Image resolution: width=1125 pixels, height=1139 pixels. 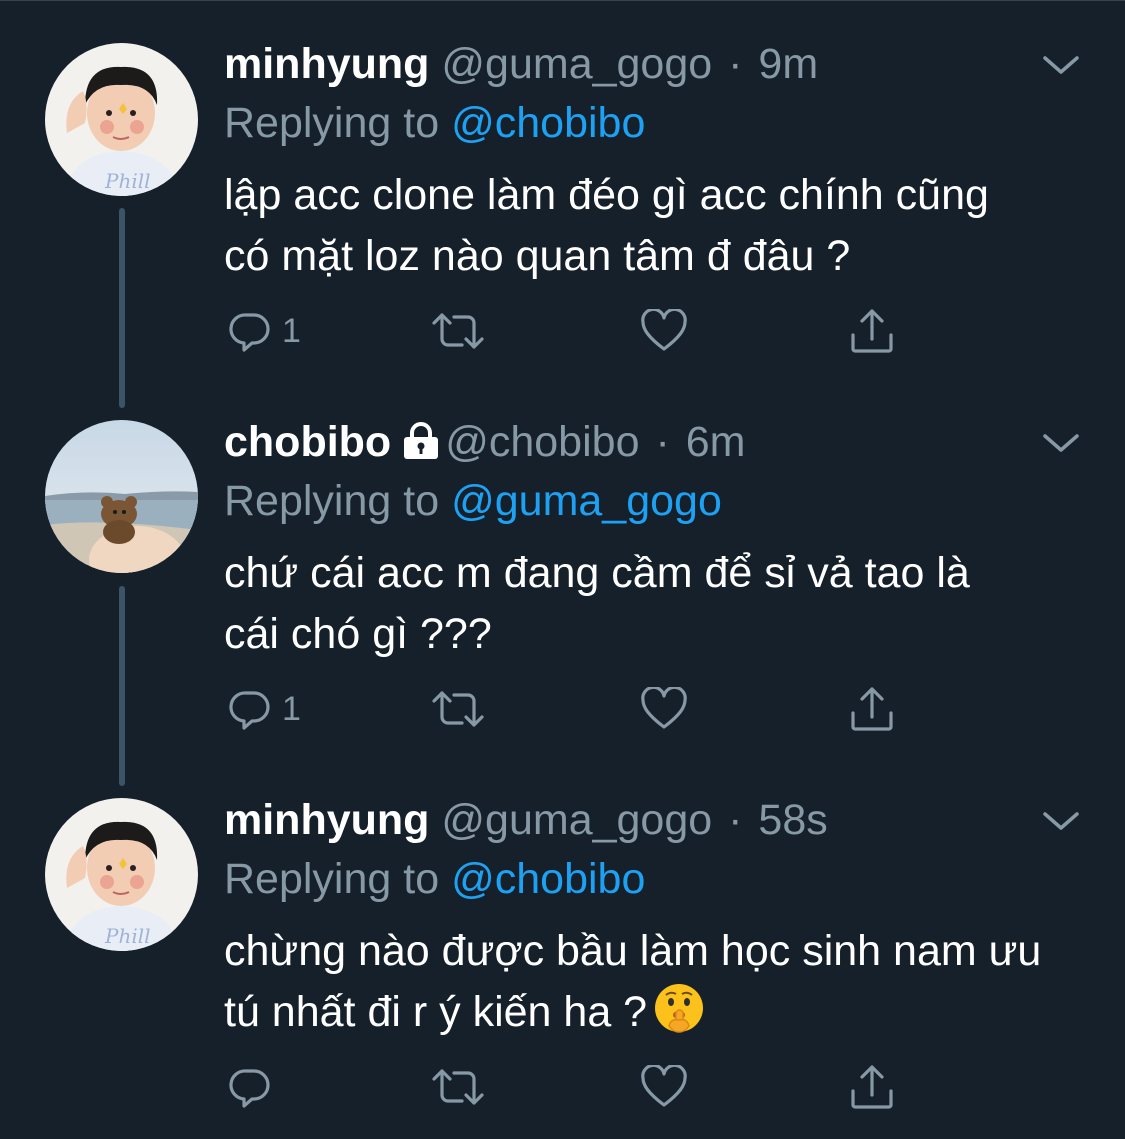 I want to click on reply-button, so click(x=255, y=1087).